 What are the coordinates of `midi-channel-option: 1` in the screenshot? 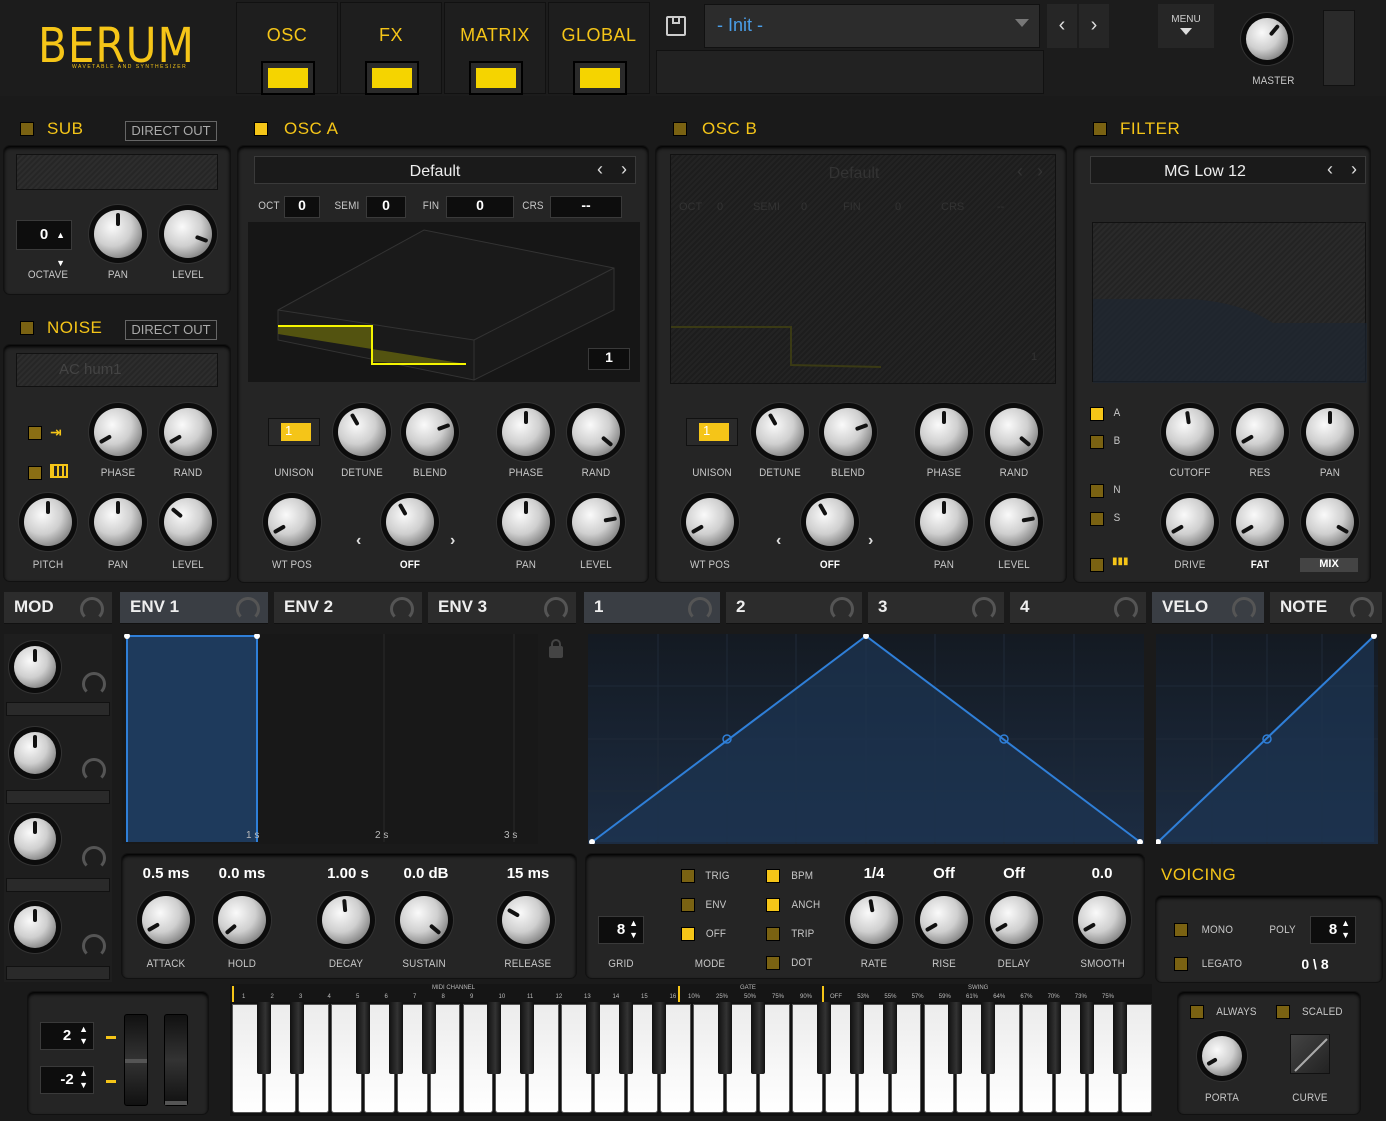 It's located at (243, 997).